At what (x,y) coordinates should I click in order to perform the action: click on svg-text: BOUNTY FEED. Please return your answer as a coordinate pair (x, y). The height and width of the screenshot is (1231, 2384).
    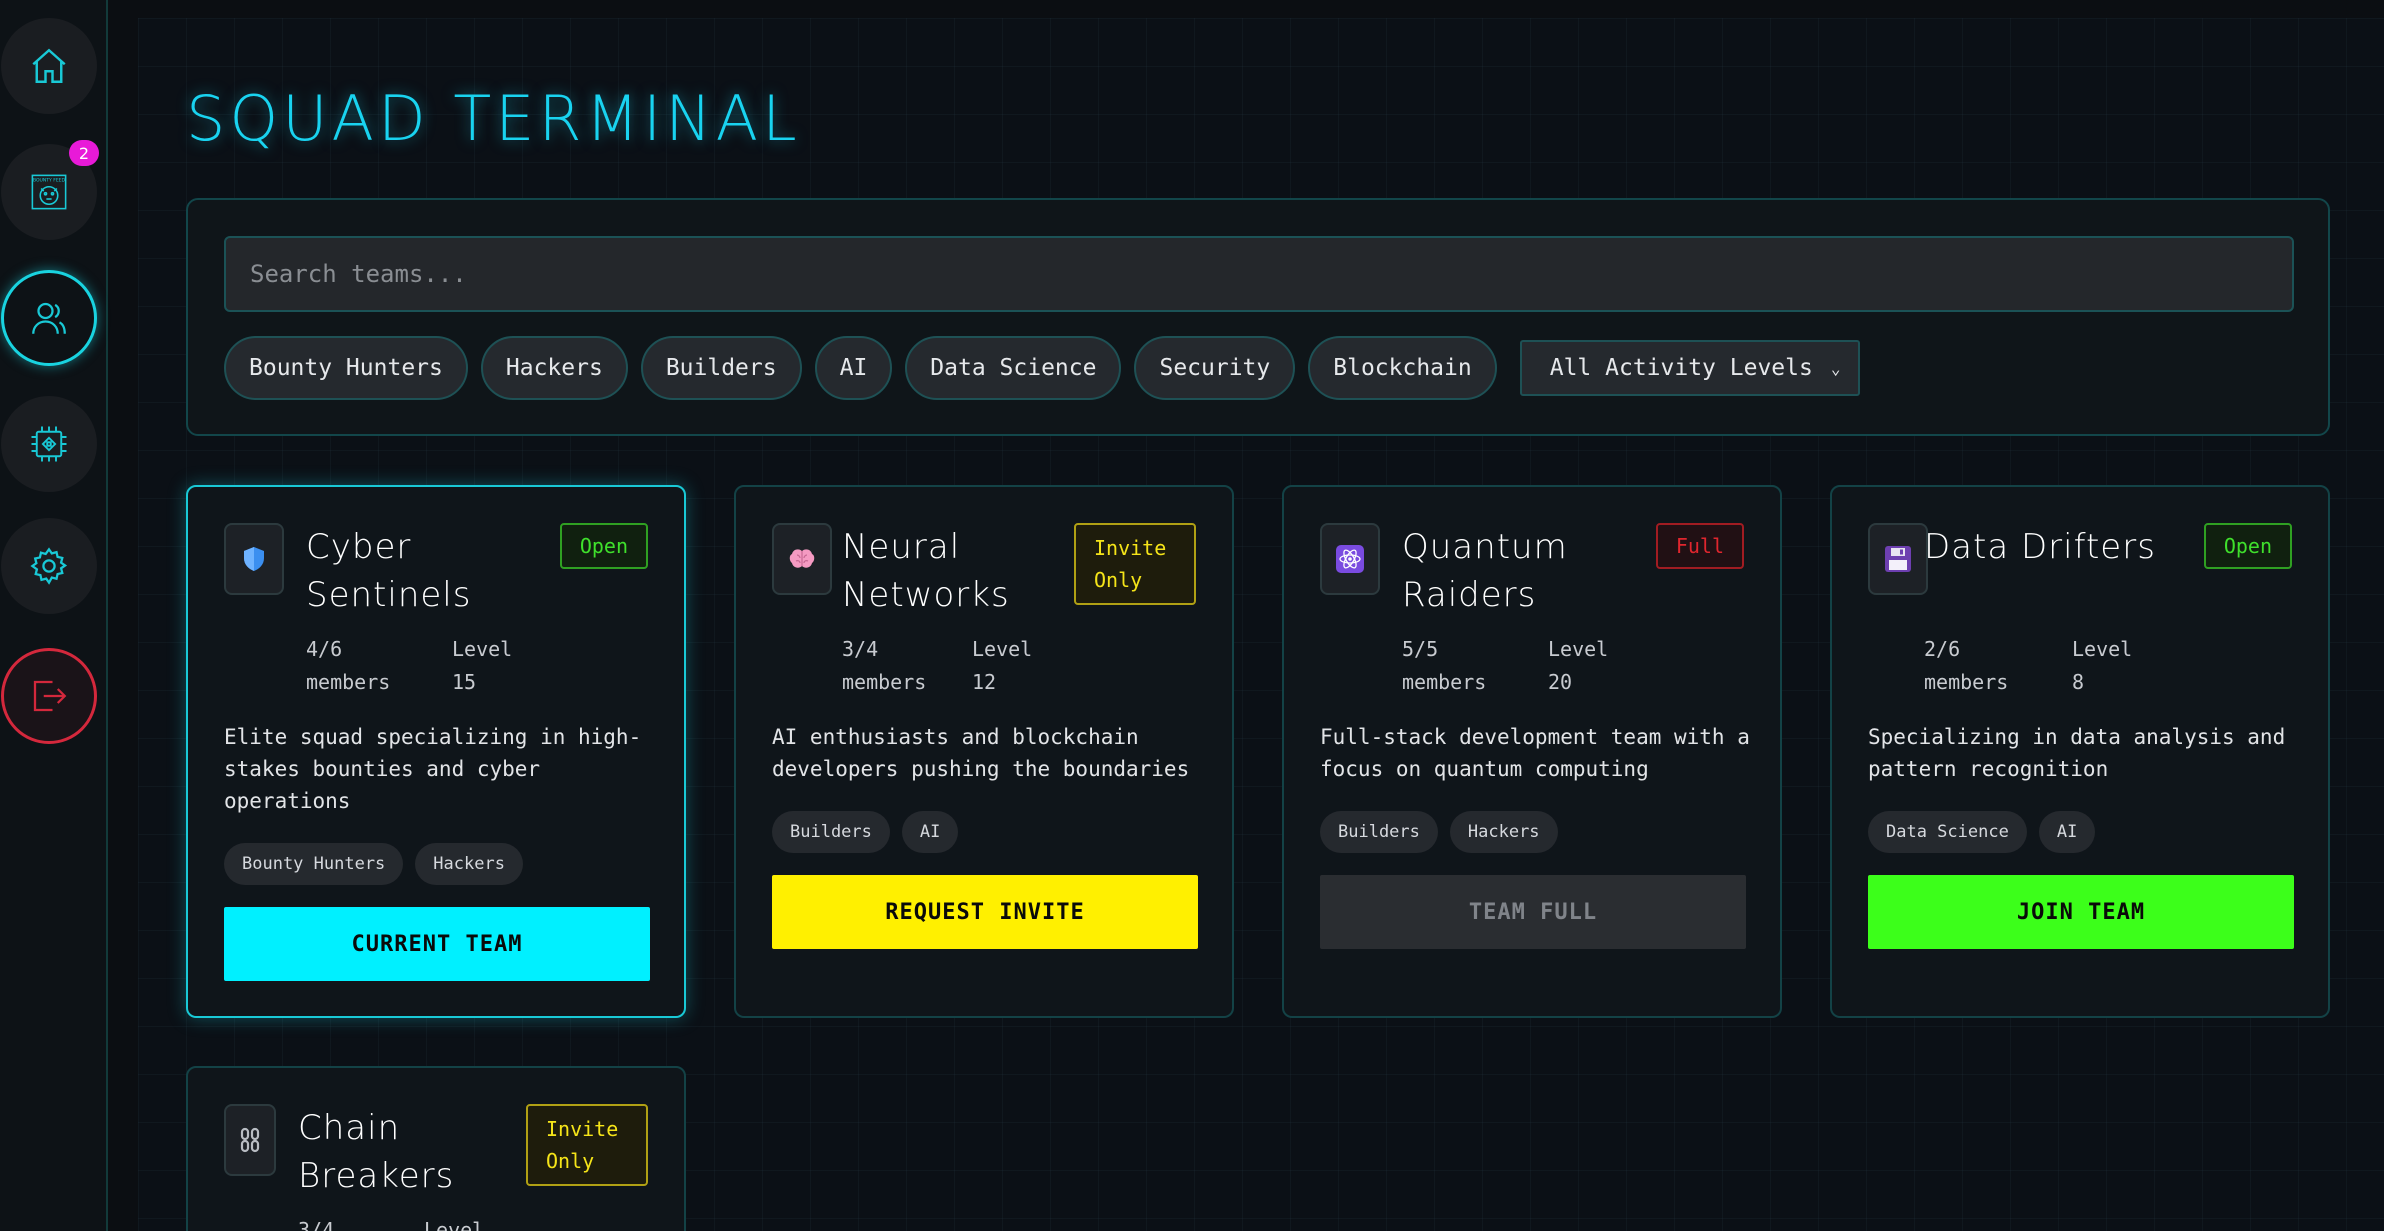
    Looking at the image, I should click on (49, 181).